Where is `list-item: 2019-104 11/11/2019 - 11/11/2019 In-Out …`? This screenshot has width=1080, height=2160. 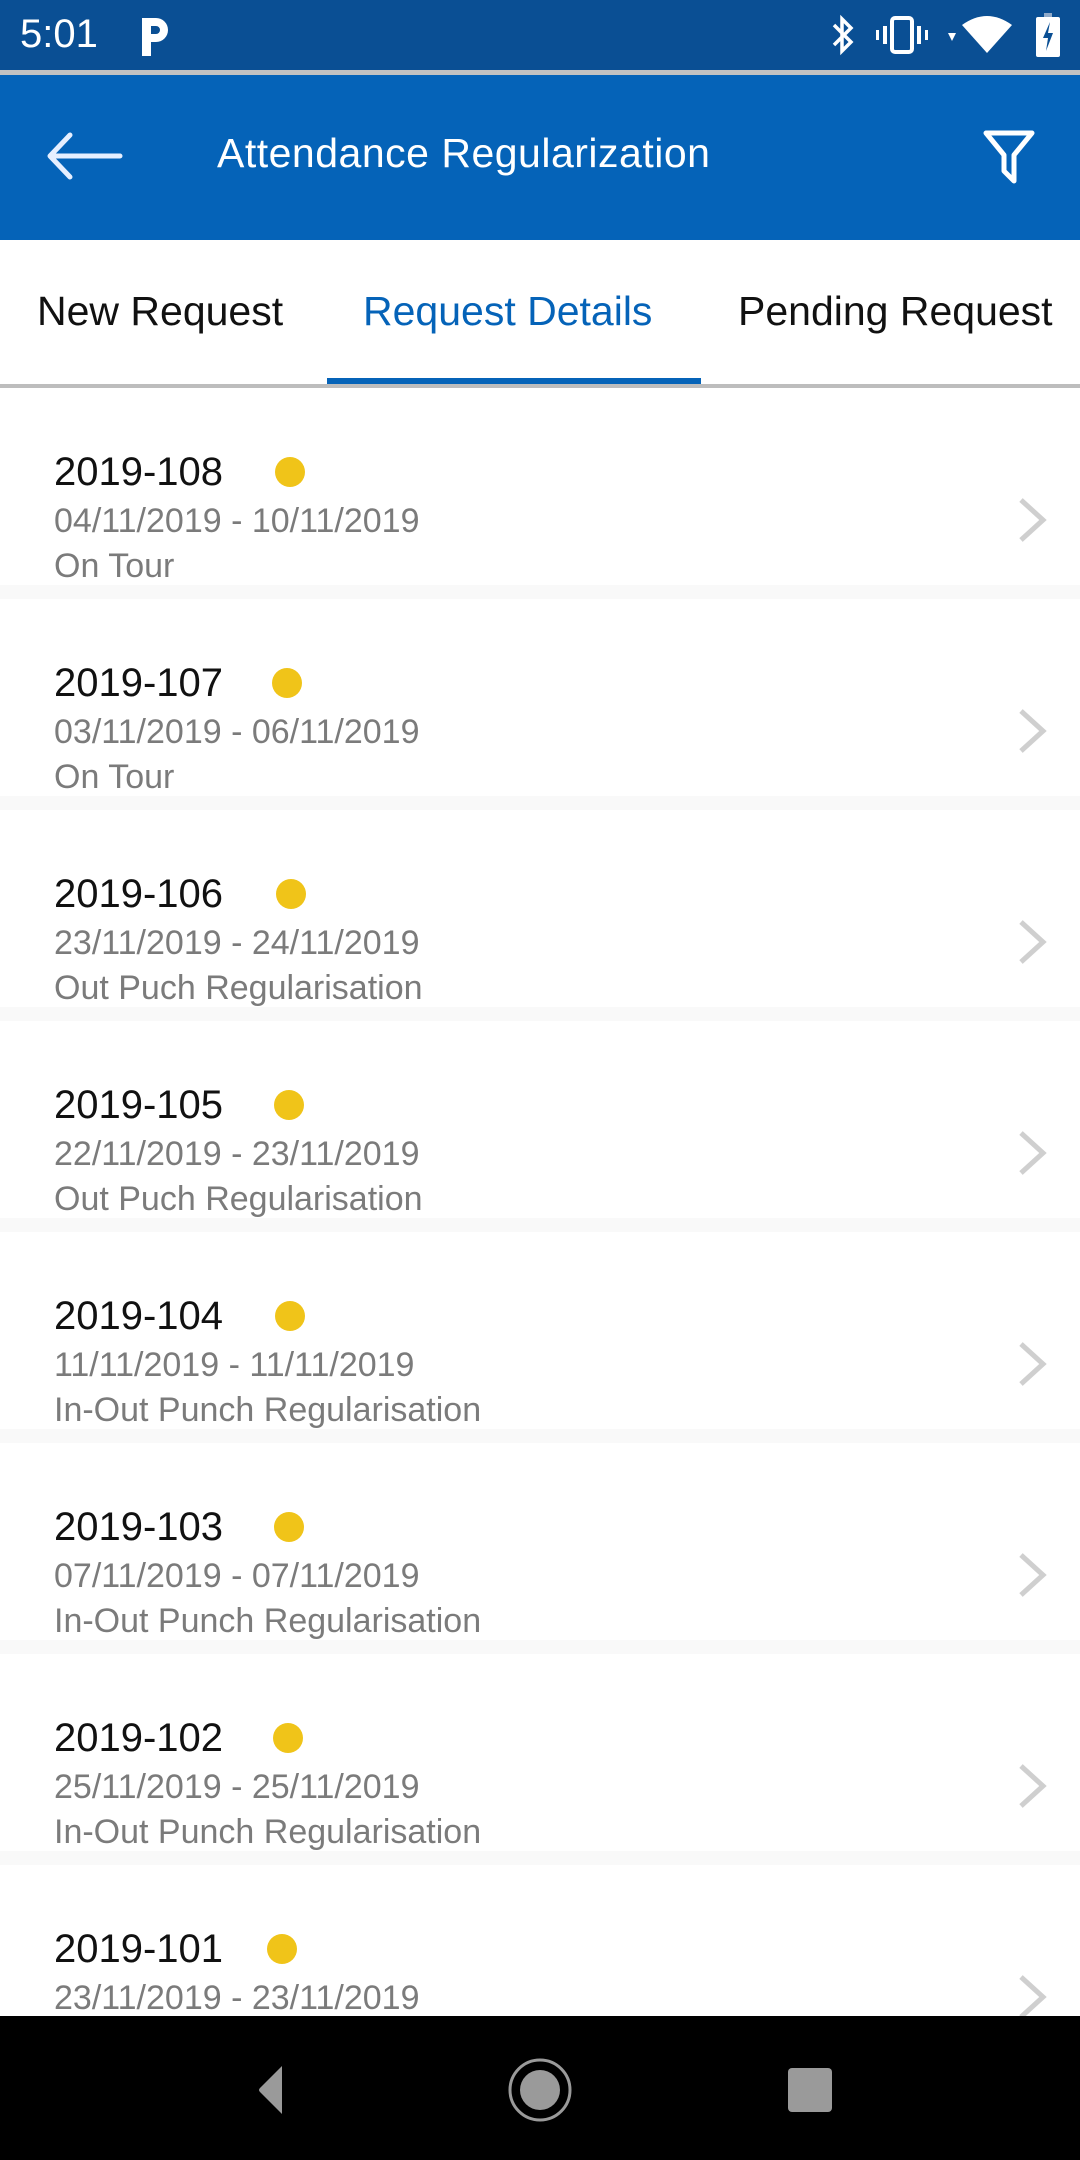 list-item: 2019-104 11/11/2019 - 11/11/2019 In-Out … is located at coordinates (540, 1337).